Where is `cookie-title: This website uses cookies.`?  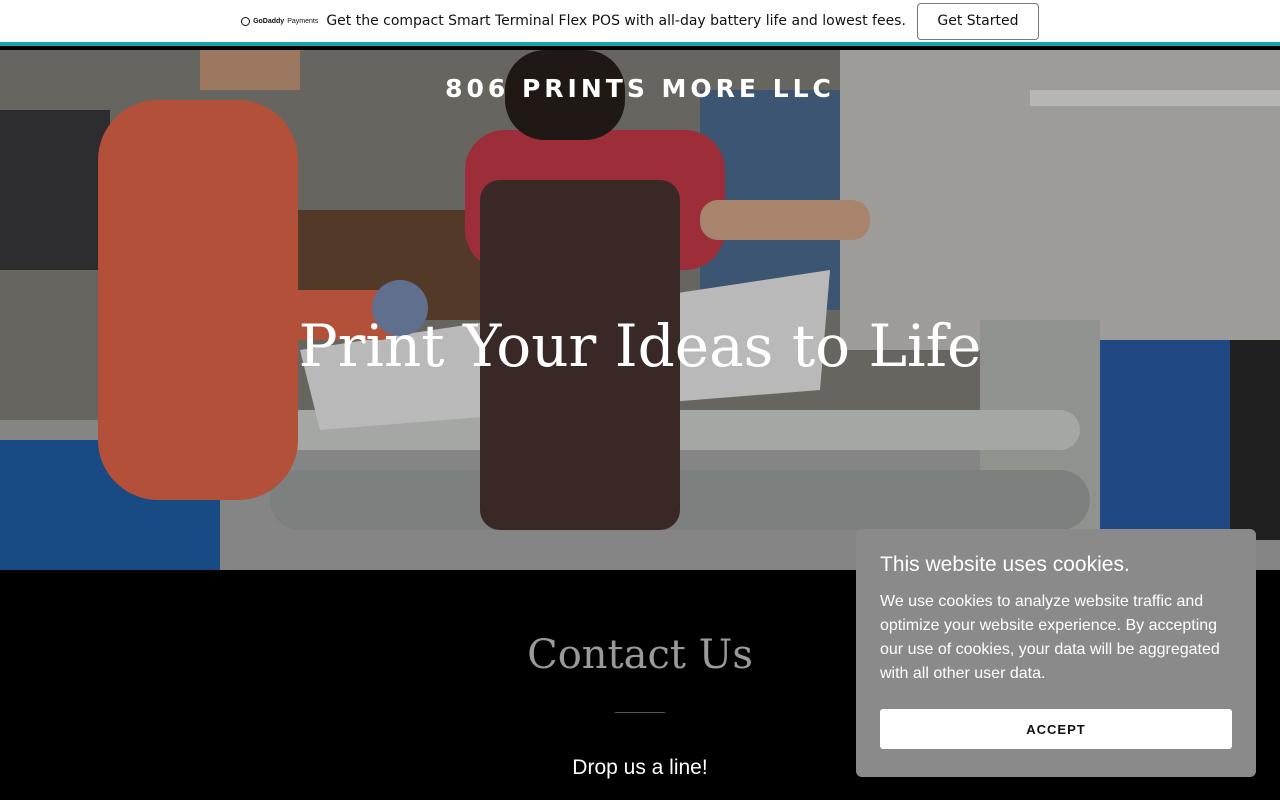 cookie-title: This website uses cookies. is located at coordinates (1005, 564).